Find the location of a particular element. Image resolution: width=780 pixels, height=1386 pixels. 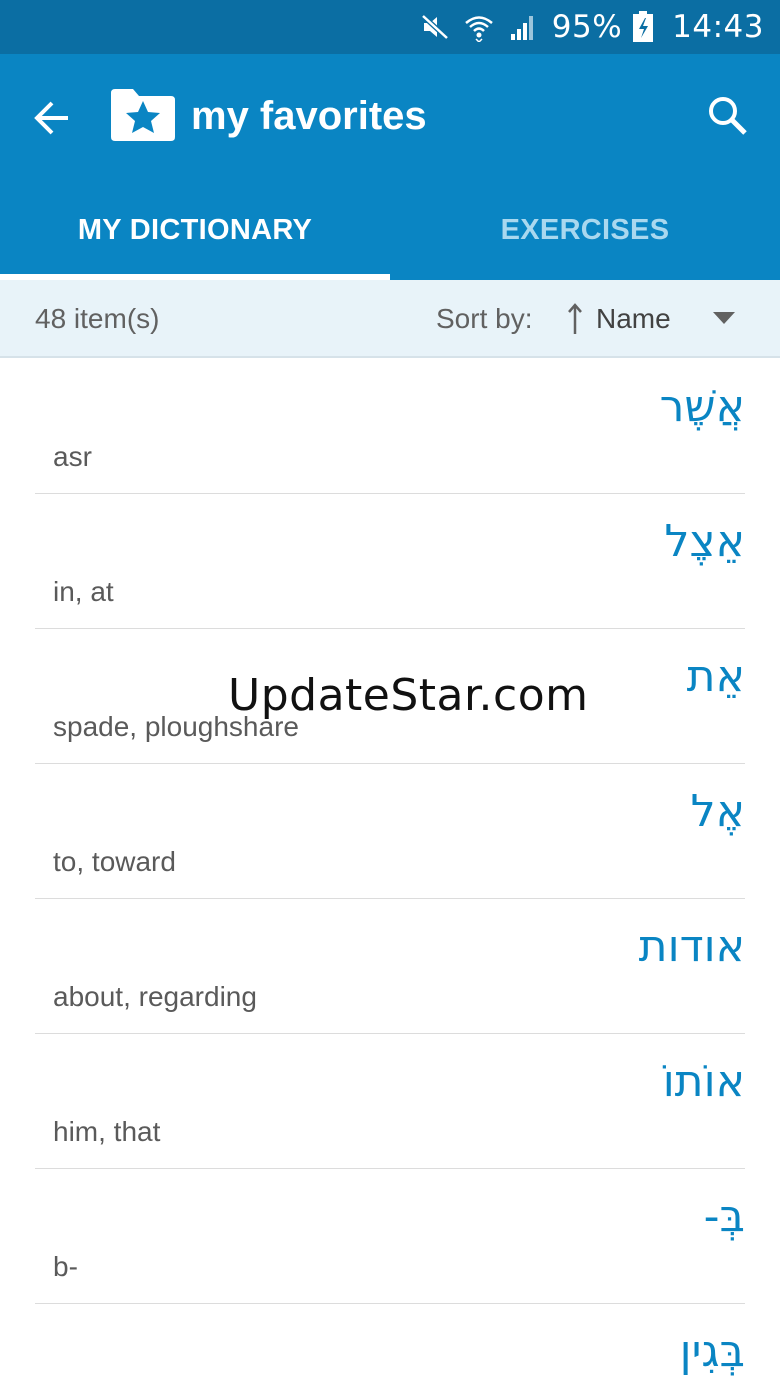

translation: about, regarding is located at coordinates (155, 996).